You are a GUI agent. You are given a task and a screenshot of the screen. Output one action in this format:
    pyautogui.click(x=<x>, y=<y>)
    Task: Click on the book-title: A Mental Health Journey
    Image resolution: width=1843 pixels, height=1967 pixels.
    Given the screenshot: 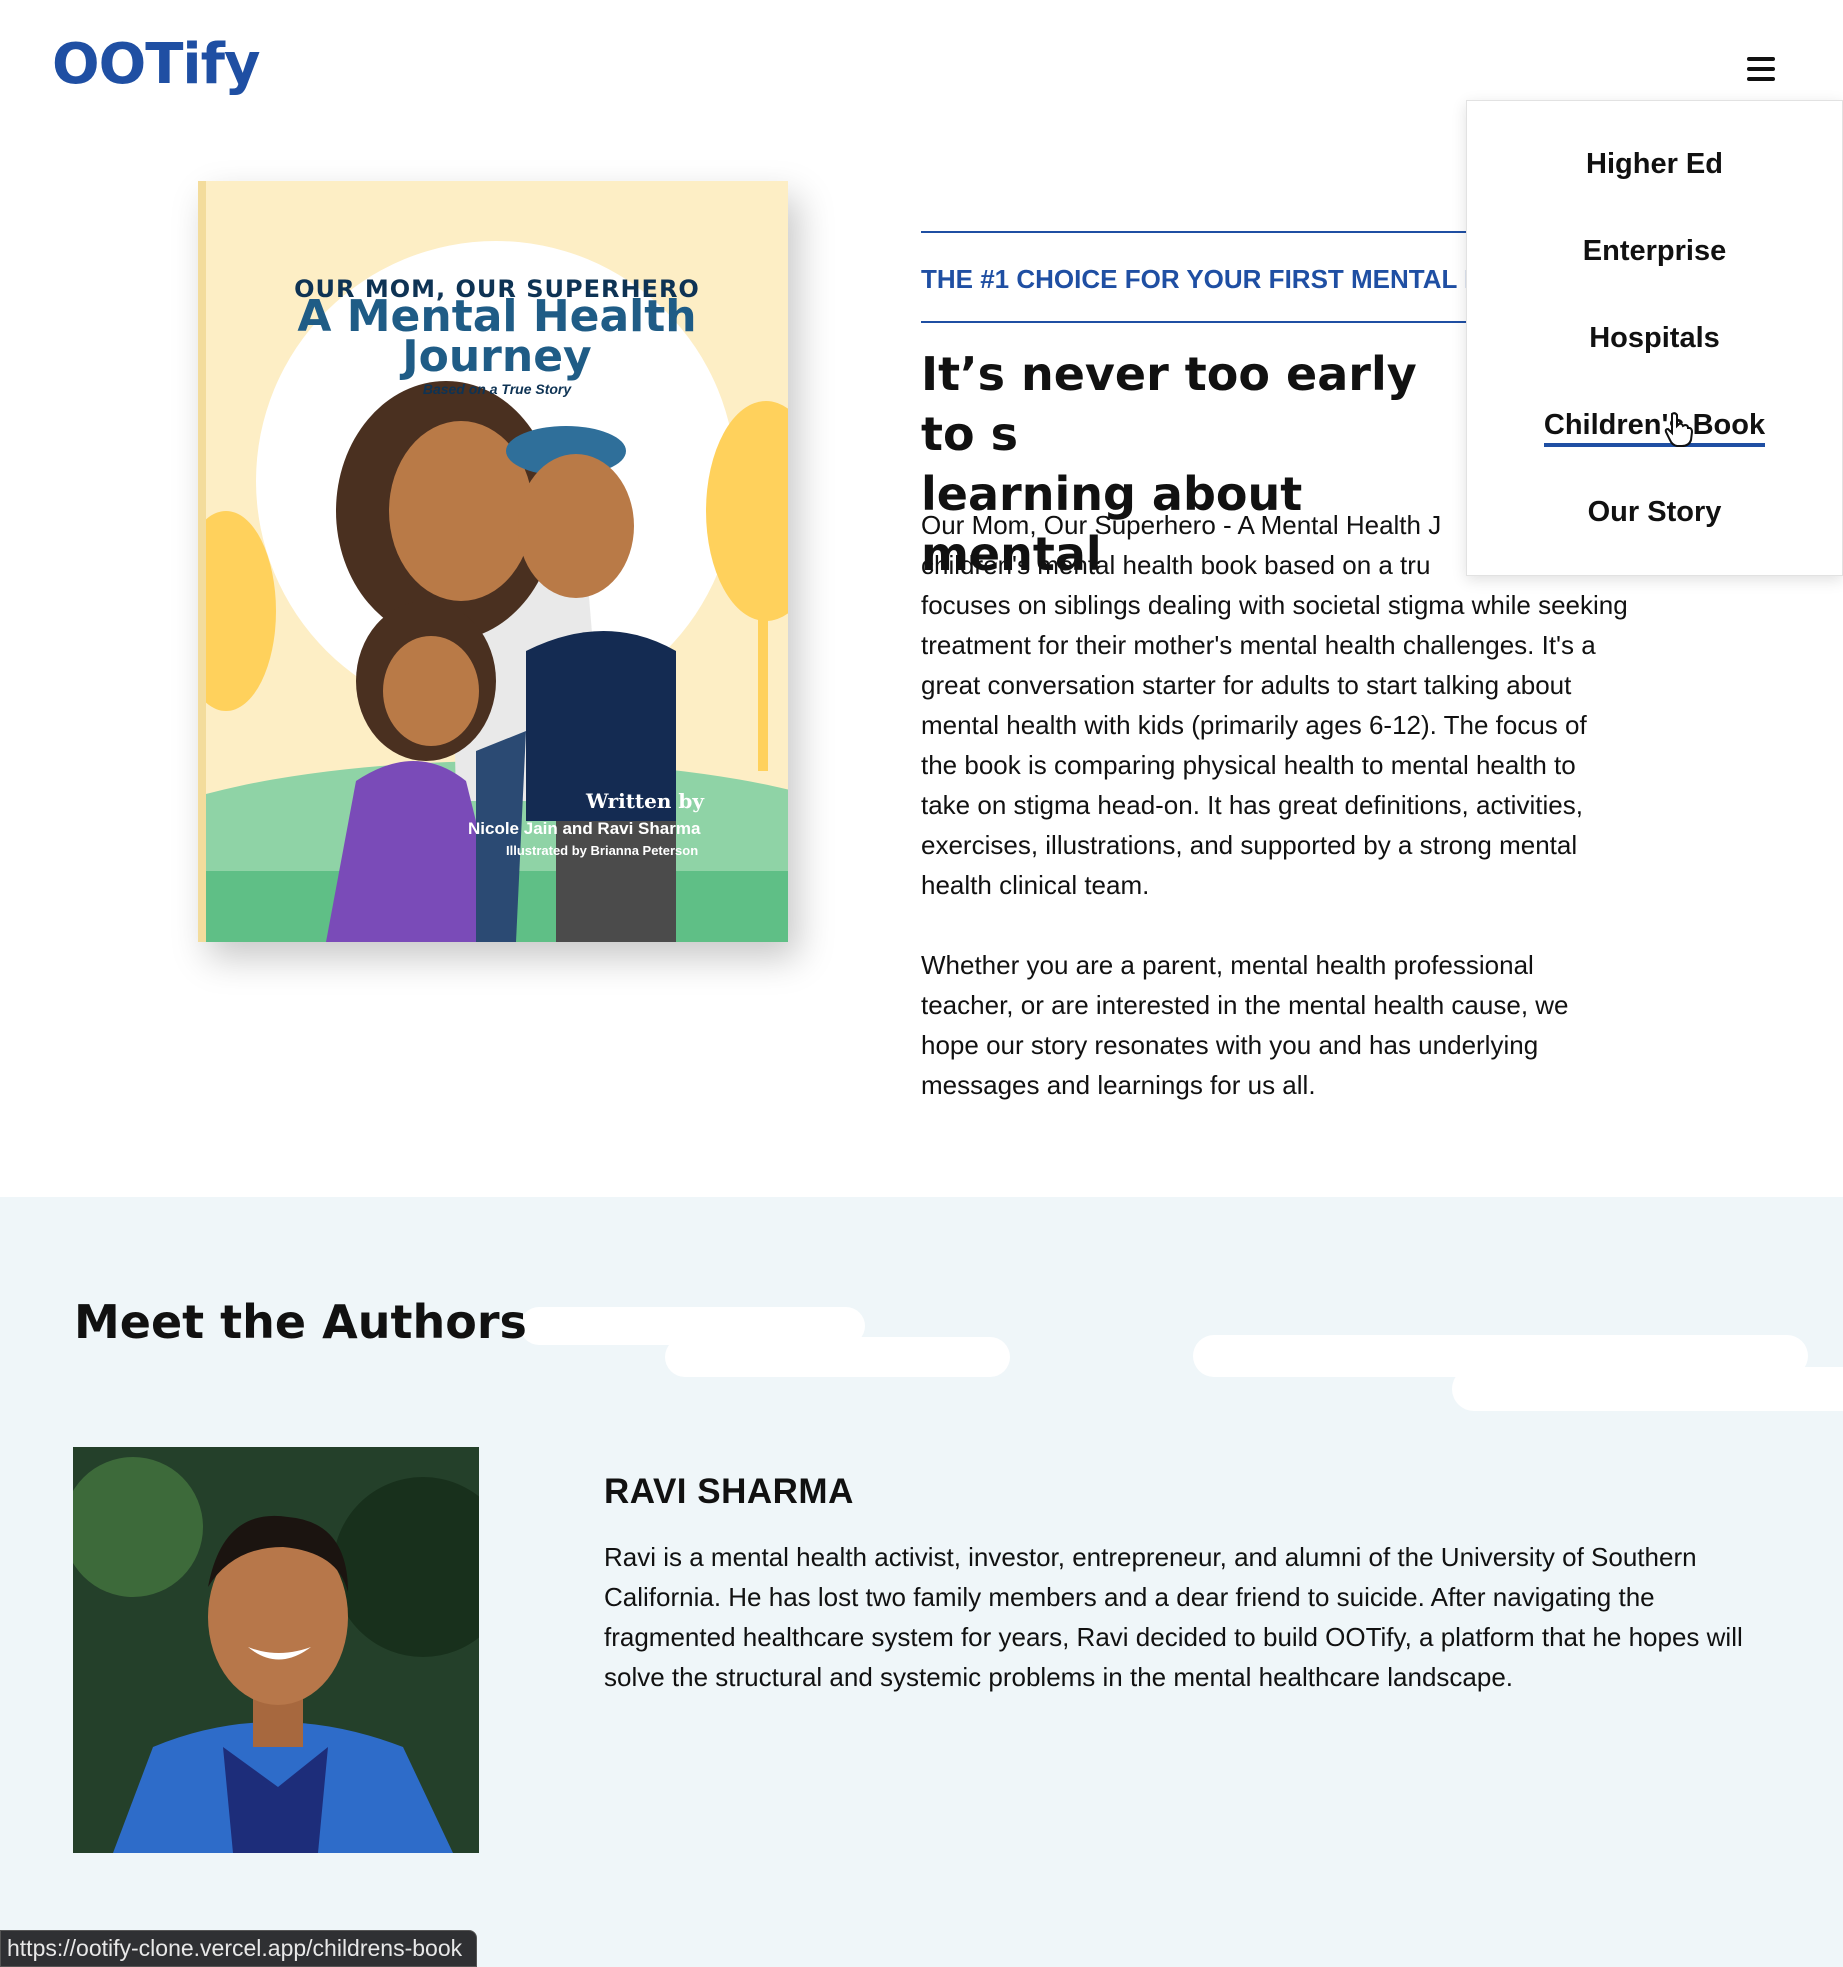 What is the action you would take?
    pyautogui.click(x=497, y=336)
    